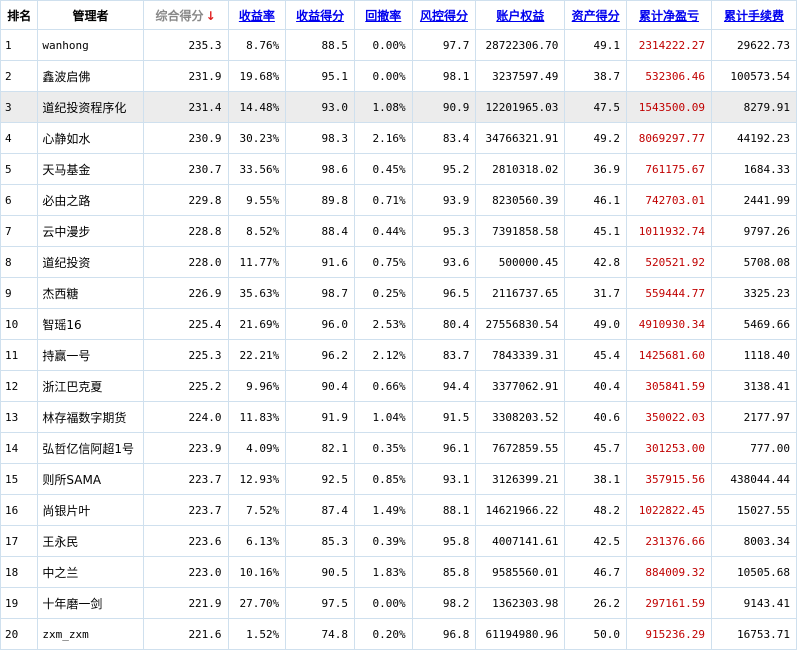 The height and width of the screenshot is (650, 797). What do you see at coordinates (596, 603) in the screenshot?
I see `cell-asset-score: 26.2` at bounding box center [596, 603].